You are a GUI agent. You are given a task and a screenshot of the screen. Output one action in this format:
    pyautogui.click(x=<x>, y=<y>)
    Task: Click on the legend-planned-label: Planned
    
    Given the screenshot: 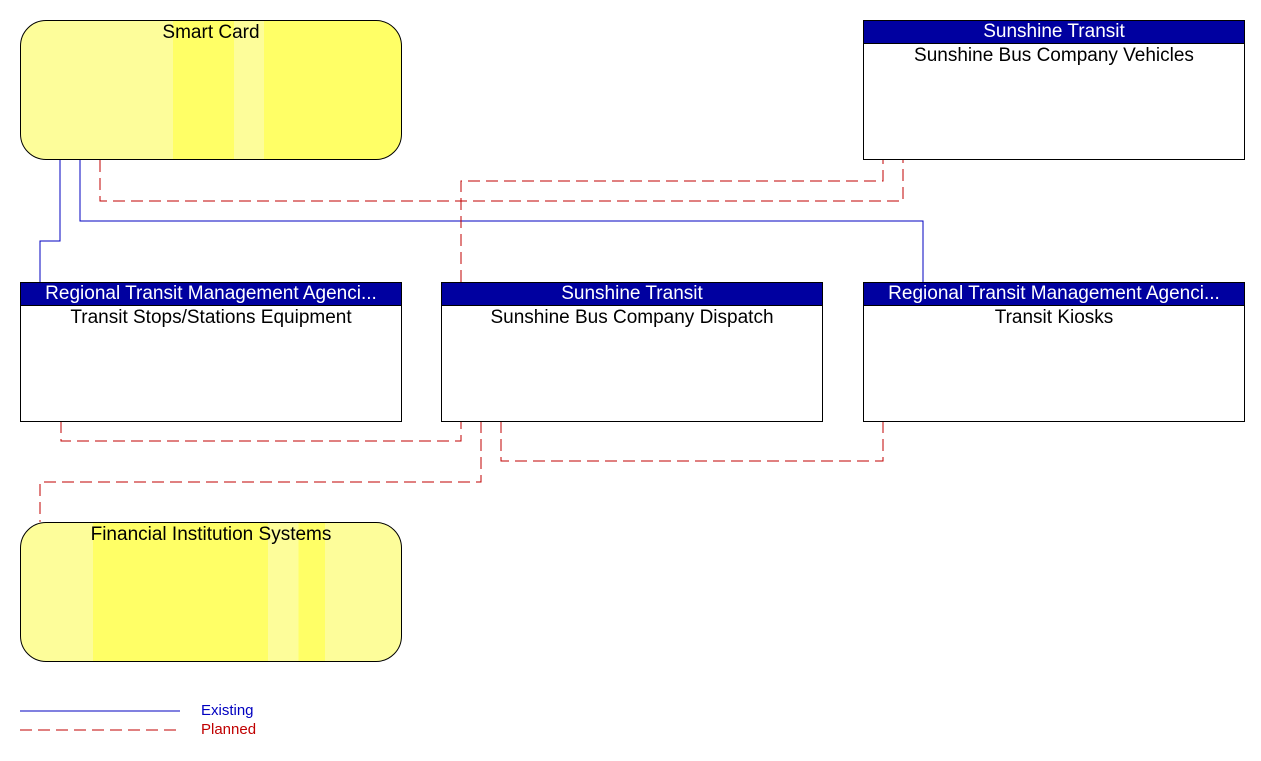 What is the action you would take?
    pyautogui.click(x=229, y=729)
    